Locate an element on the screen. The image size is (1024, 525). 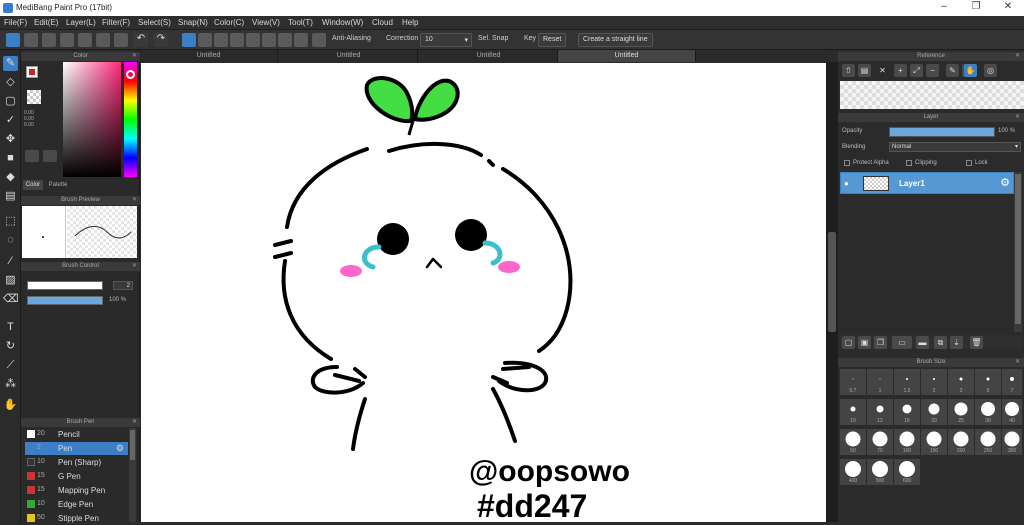
color-picker-square is located at coordinates (92, 119).